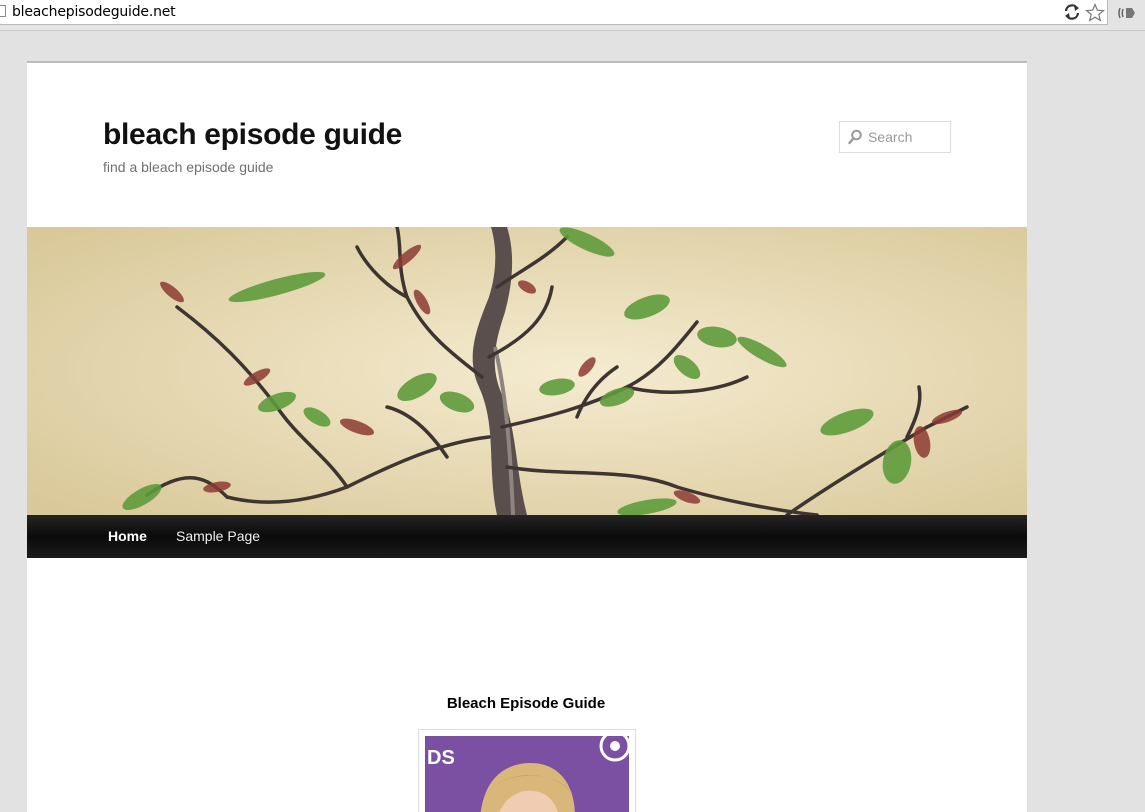  I want to click on search-icon, so click(855, 137).